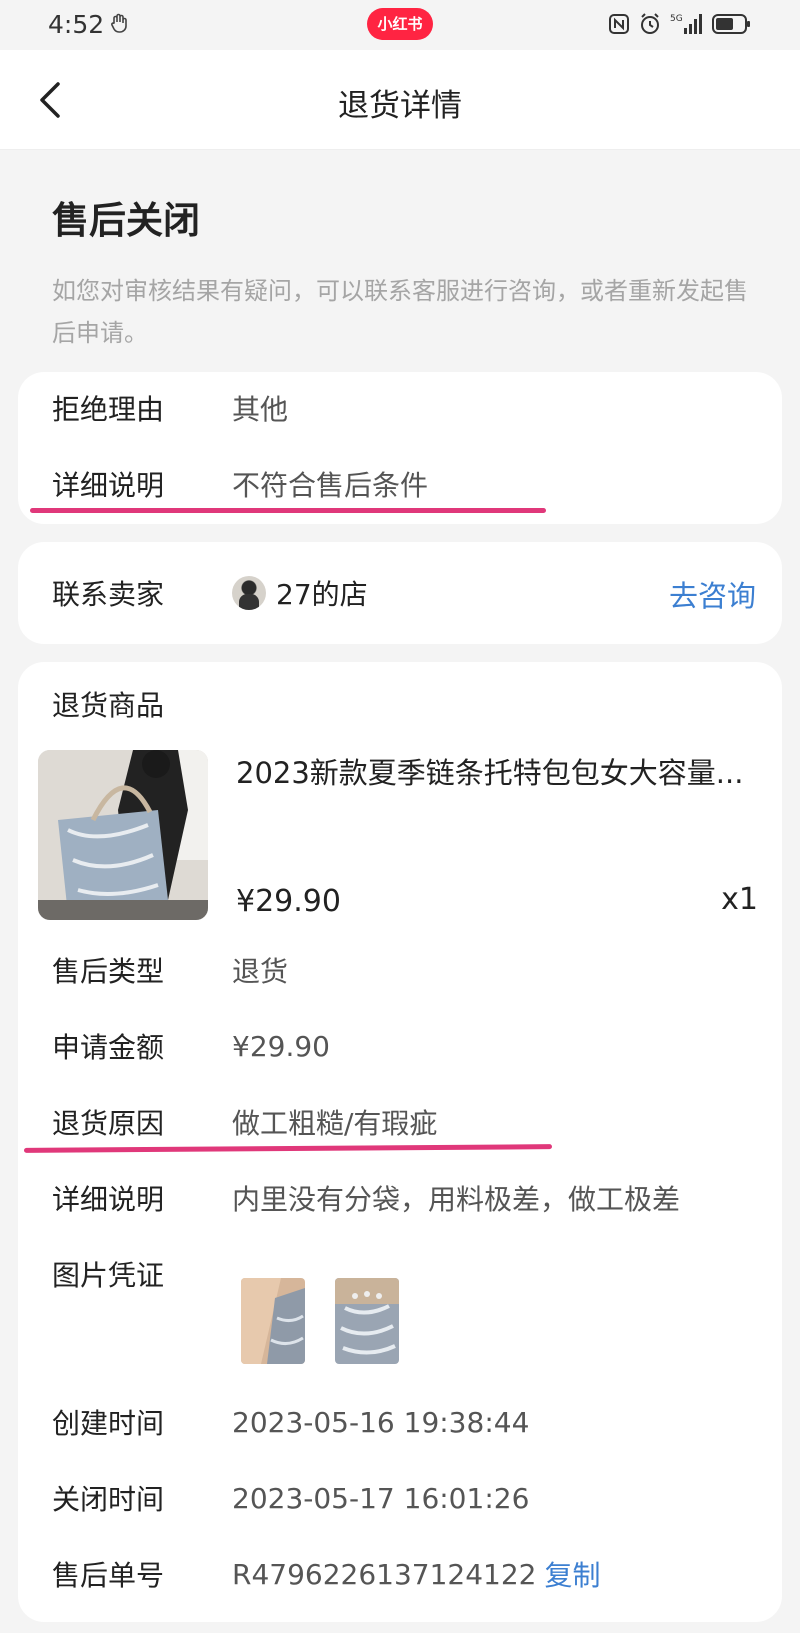 This screenshot has height=1633, width=800. Describe the element at coordinates (108, 1275) in the screenshot. I see `photos-label: 图片凭证` at that location.